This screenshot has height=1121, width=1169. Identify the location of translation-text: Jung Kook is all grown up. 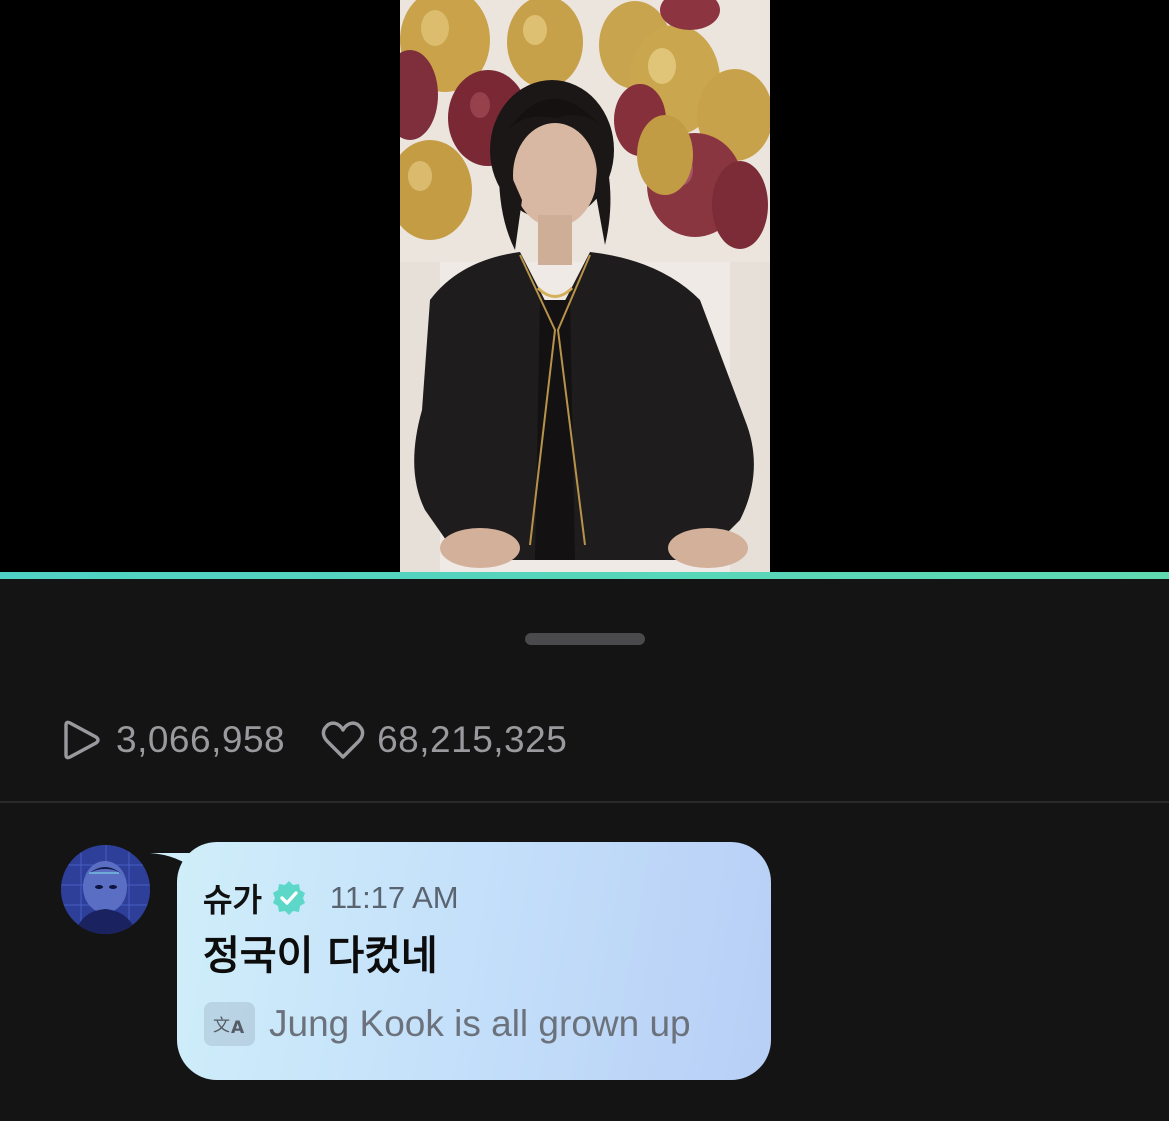
(480, 1023).